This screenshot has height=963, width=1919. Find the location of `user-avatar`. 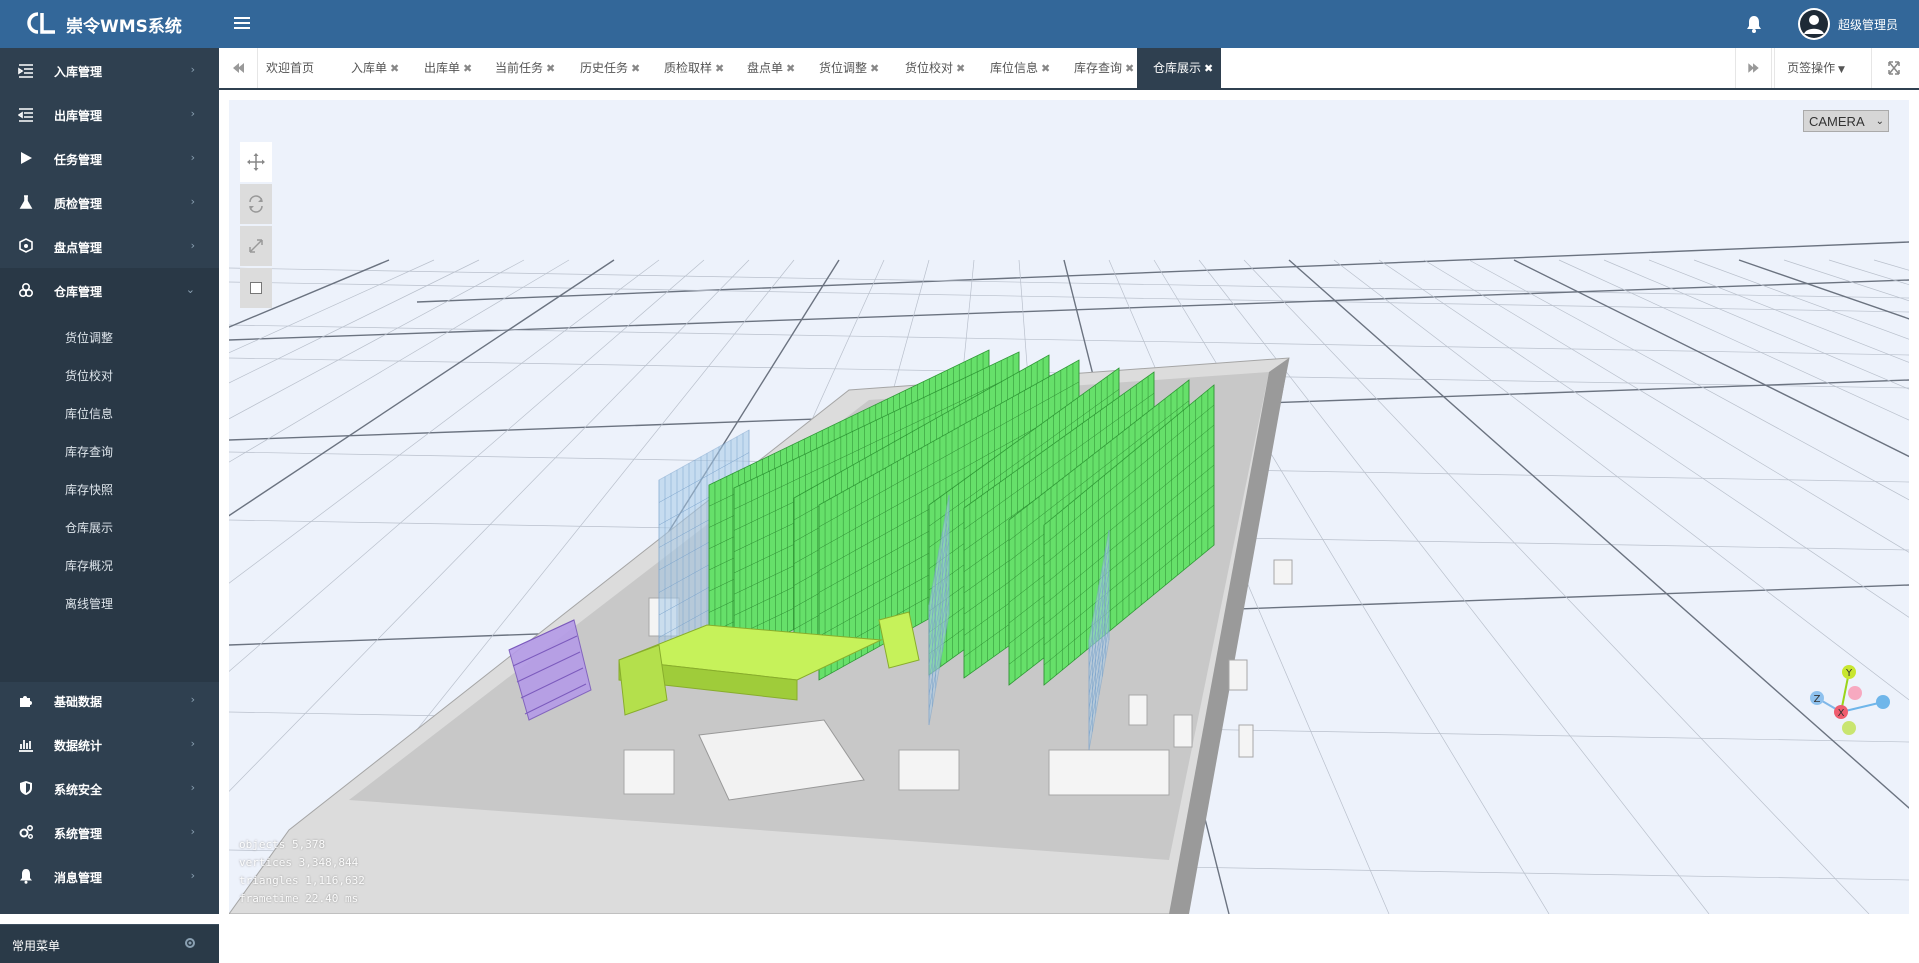

user-avatar is located at coordinates (1814, 24).